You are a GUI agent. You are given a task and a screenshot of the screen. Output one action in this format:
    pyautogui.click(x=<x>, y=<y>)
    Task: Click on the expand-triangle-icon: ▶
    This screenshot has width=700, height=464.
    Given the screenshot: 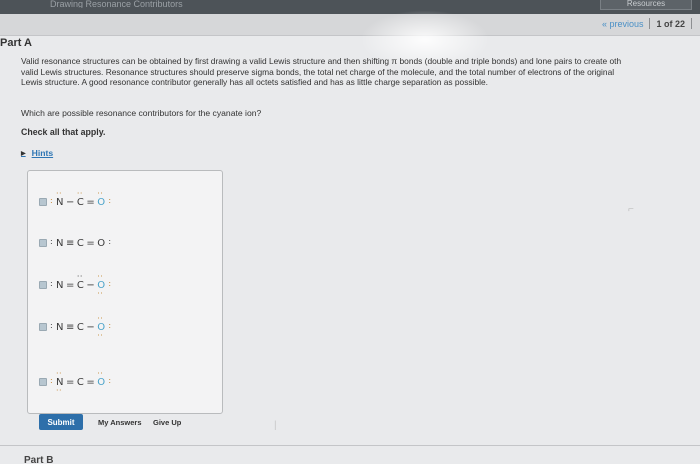 What is the action you would take?
    pyautogui.click(x=23, y=153)
    